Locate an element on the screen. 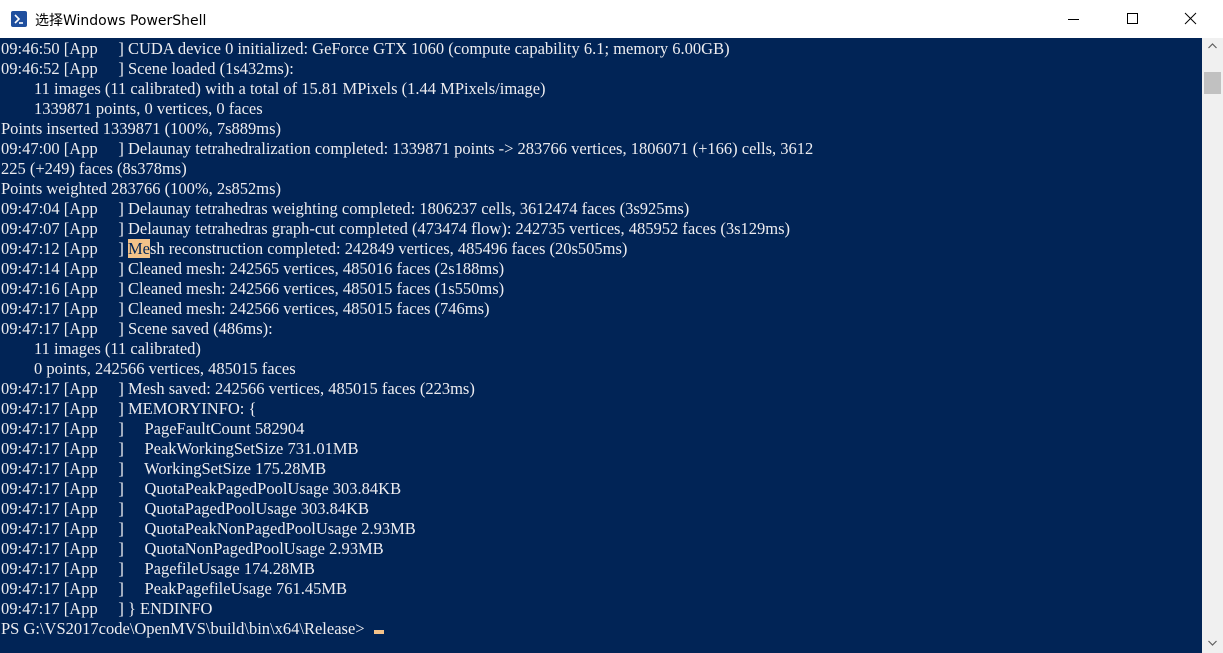 This screenshot has width=1223, height=653. console-line: 09:47:17 [App ] } ENDINFO is located at coordinates (107, 608).